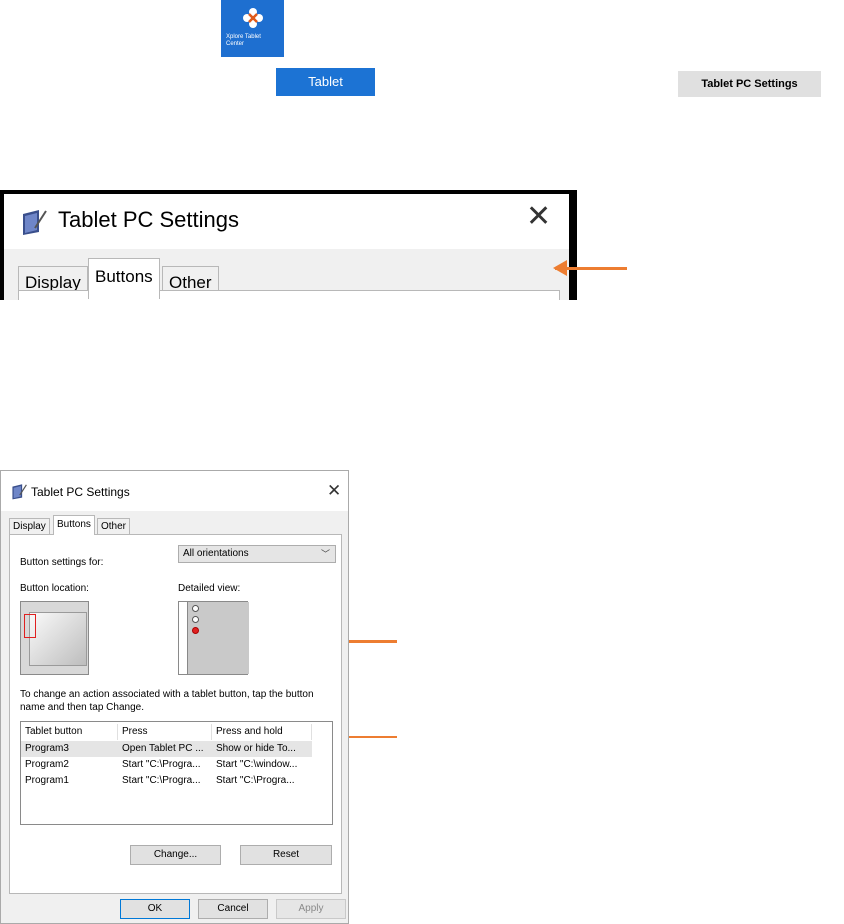 The image size is (844, 924). What do you see at coordinates (148, 219) in the screenshot?
I see `zoom-window-title: Tablet PC Settings` at bounding box center [148, 219].